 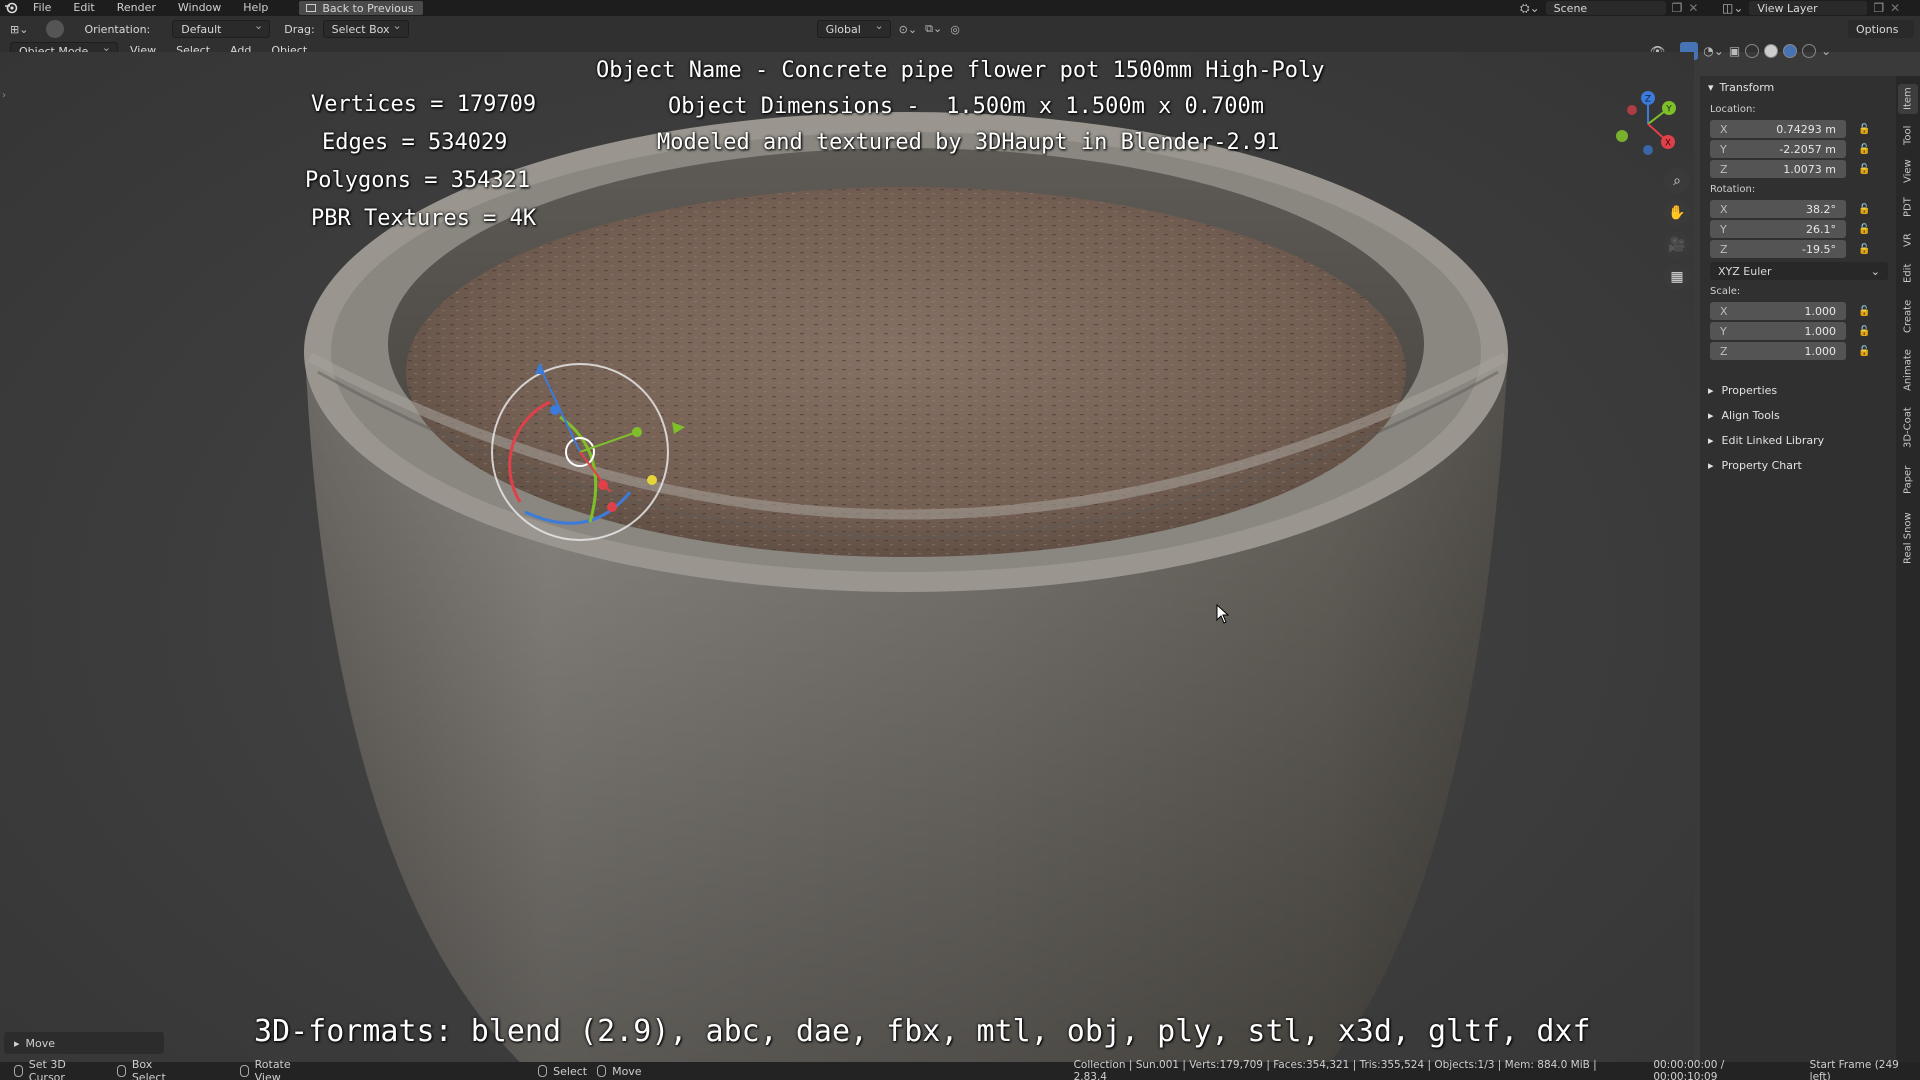 What do you see at coordinates (1809, 51) in the screenshot?
I see `rendered-shading-icon` at bounding box center [1809, 51].